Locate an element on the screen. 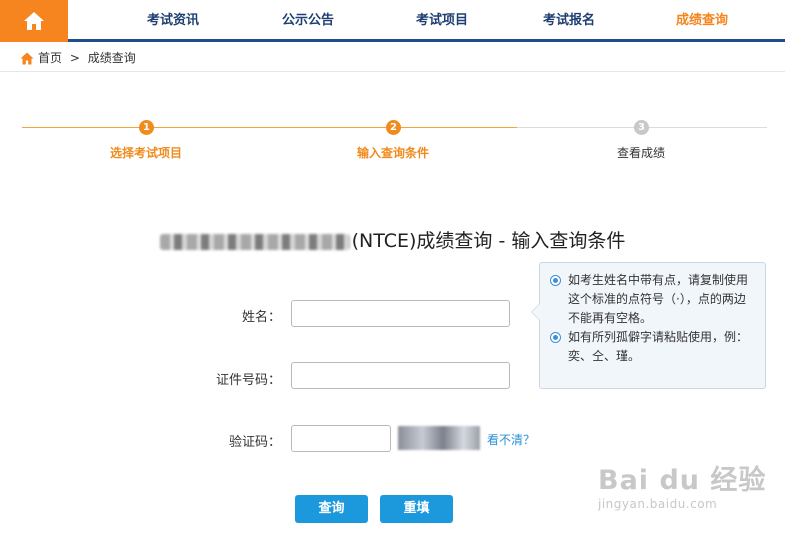  nav-item-registration: 考试报名 is located at coordinates (569, 21).